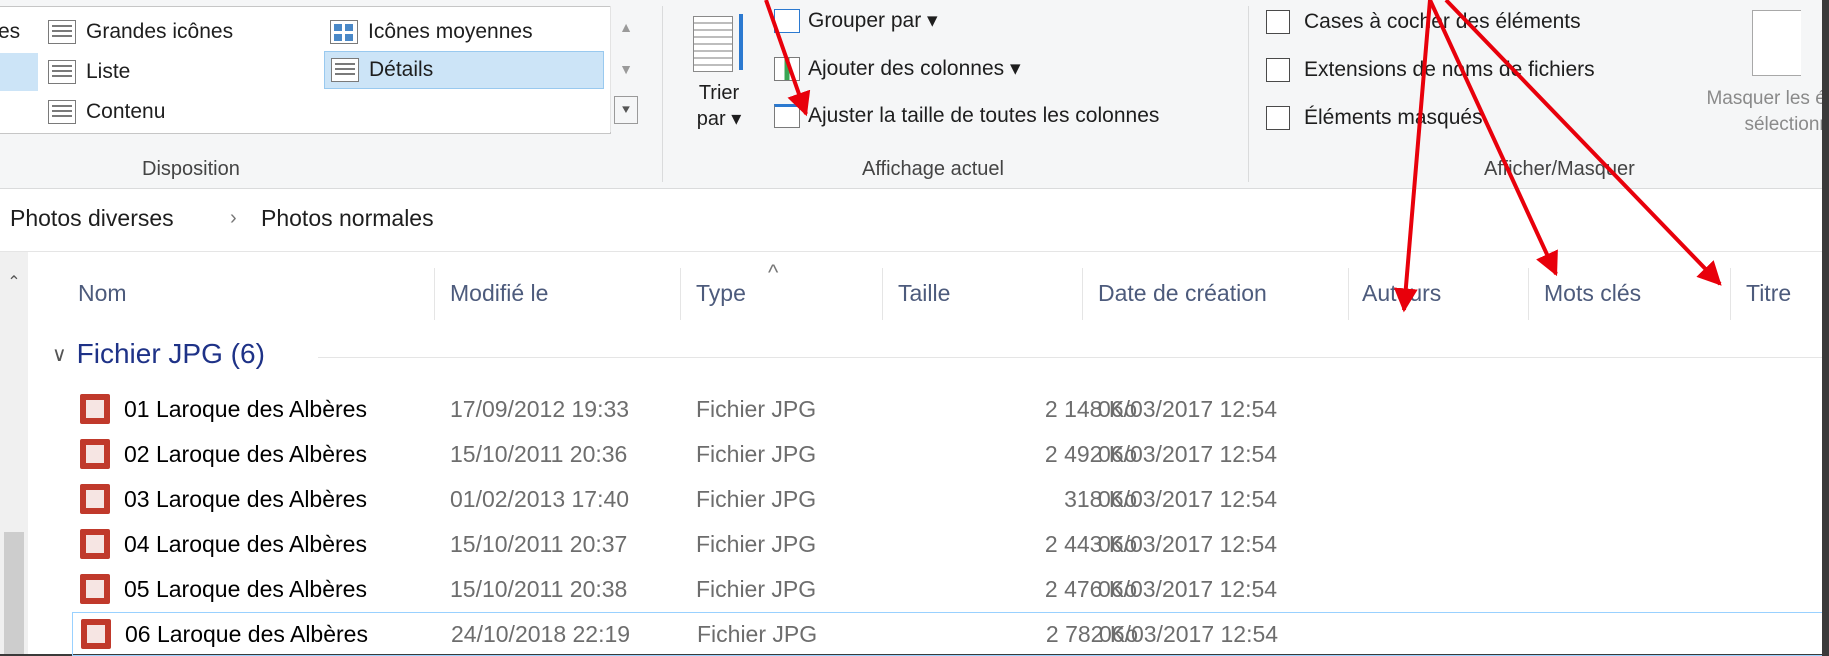 The image size is (1829, 656). What do you see at coordinates (245, 454) in the screenshot?
I see `file-name: 02 Laroque des Albères` at bounding box center [245, 454].